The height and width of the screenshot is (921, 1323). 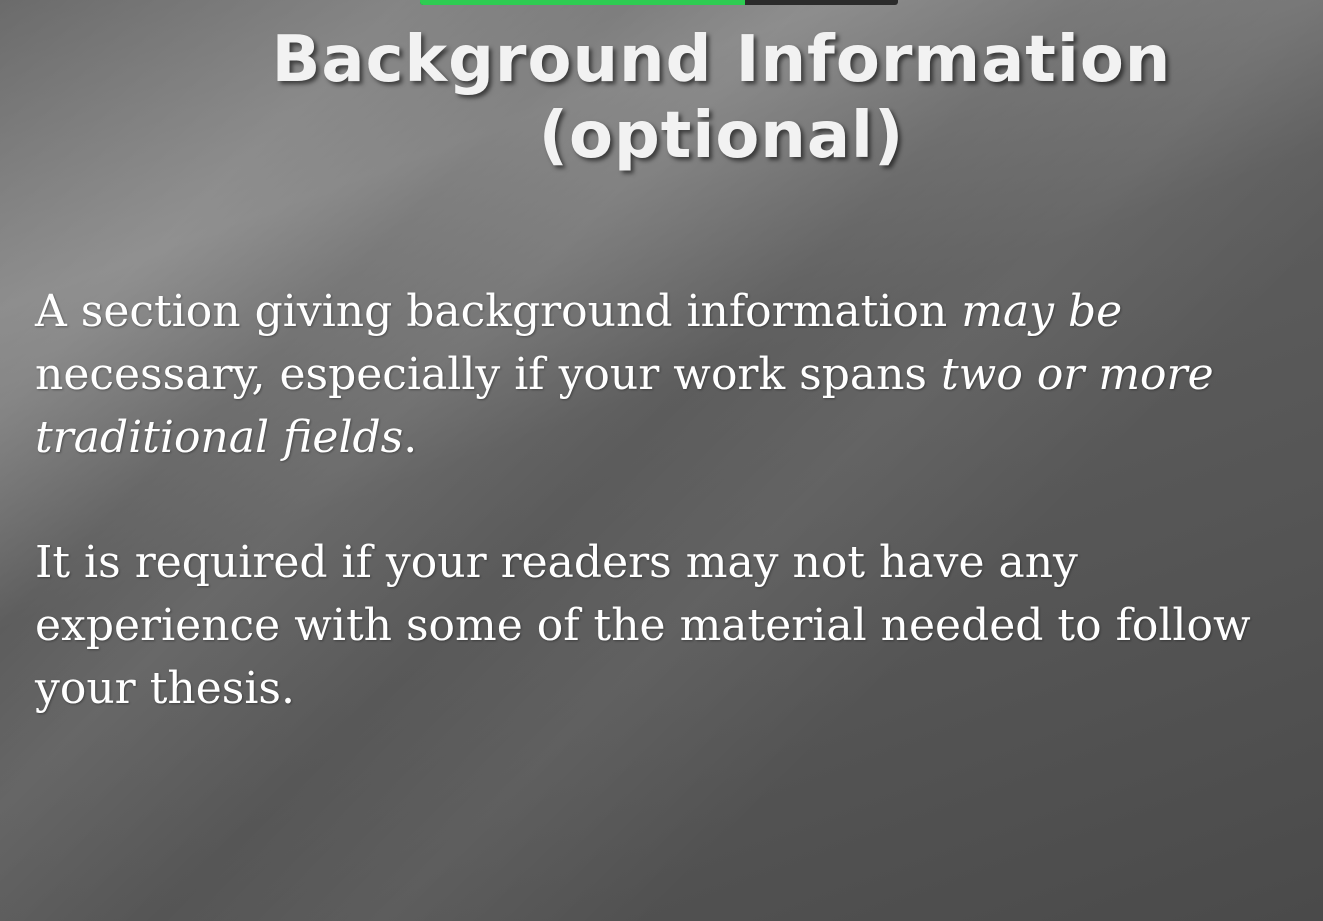 What do you see at coordinates (583, 2) in the screenshot?
I see `playback-progress-fill` at bounding box center [583, 2].